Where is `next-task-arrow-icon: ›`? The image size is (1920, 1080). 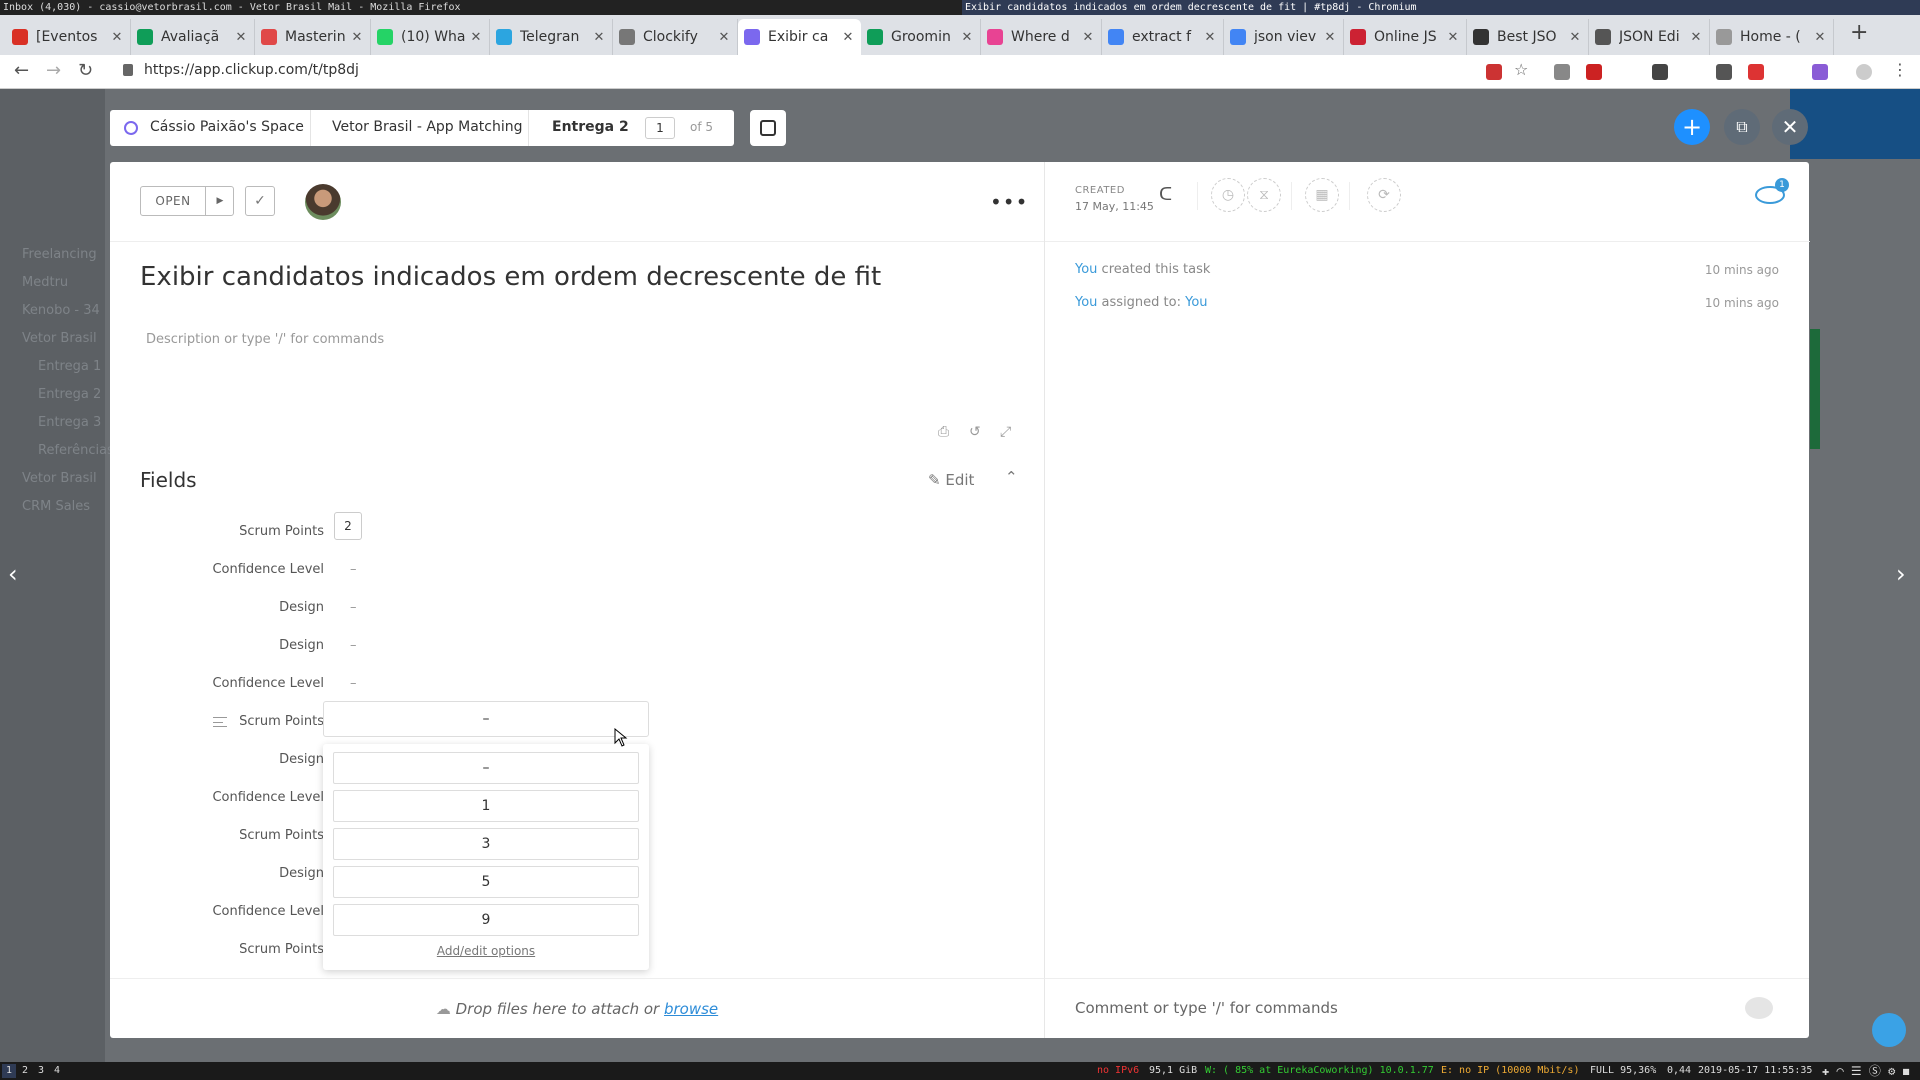 next-task-arrow-icon: › is located at coordinates (1901, 574).